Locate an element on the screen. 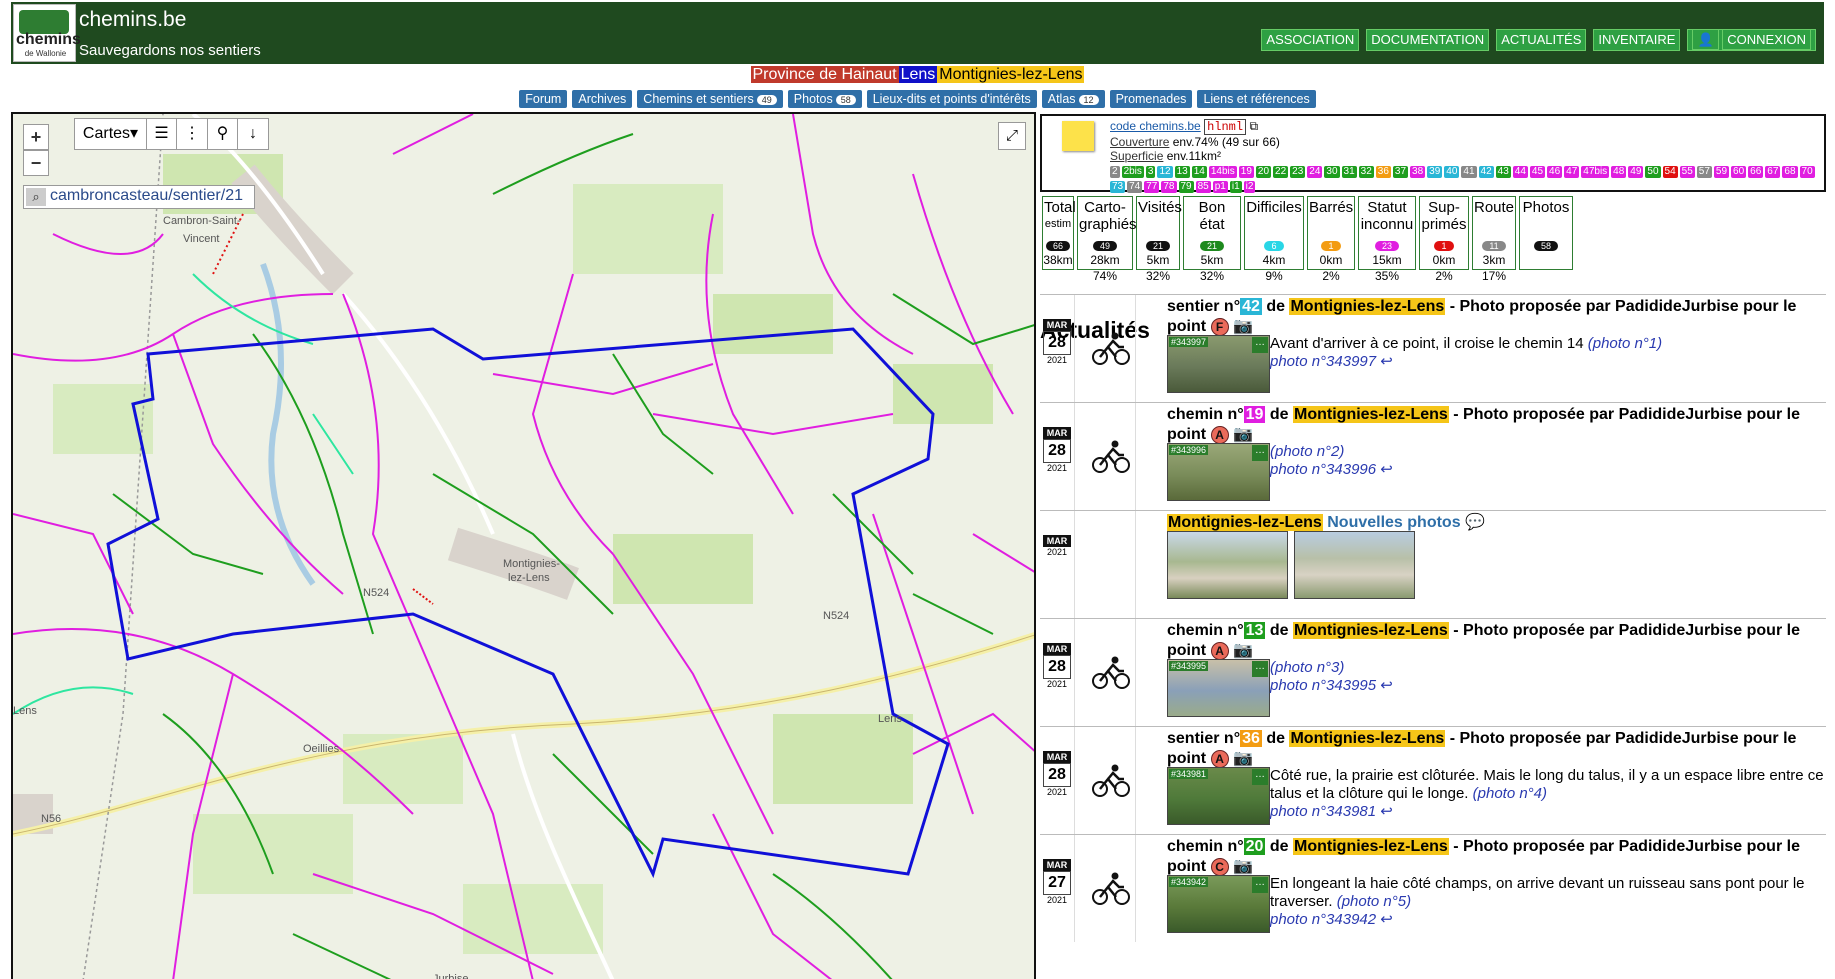 The image size is (1835, 979). location-pin-icon: ⚲ is located at coordinates (223, 134).